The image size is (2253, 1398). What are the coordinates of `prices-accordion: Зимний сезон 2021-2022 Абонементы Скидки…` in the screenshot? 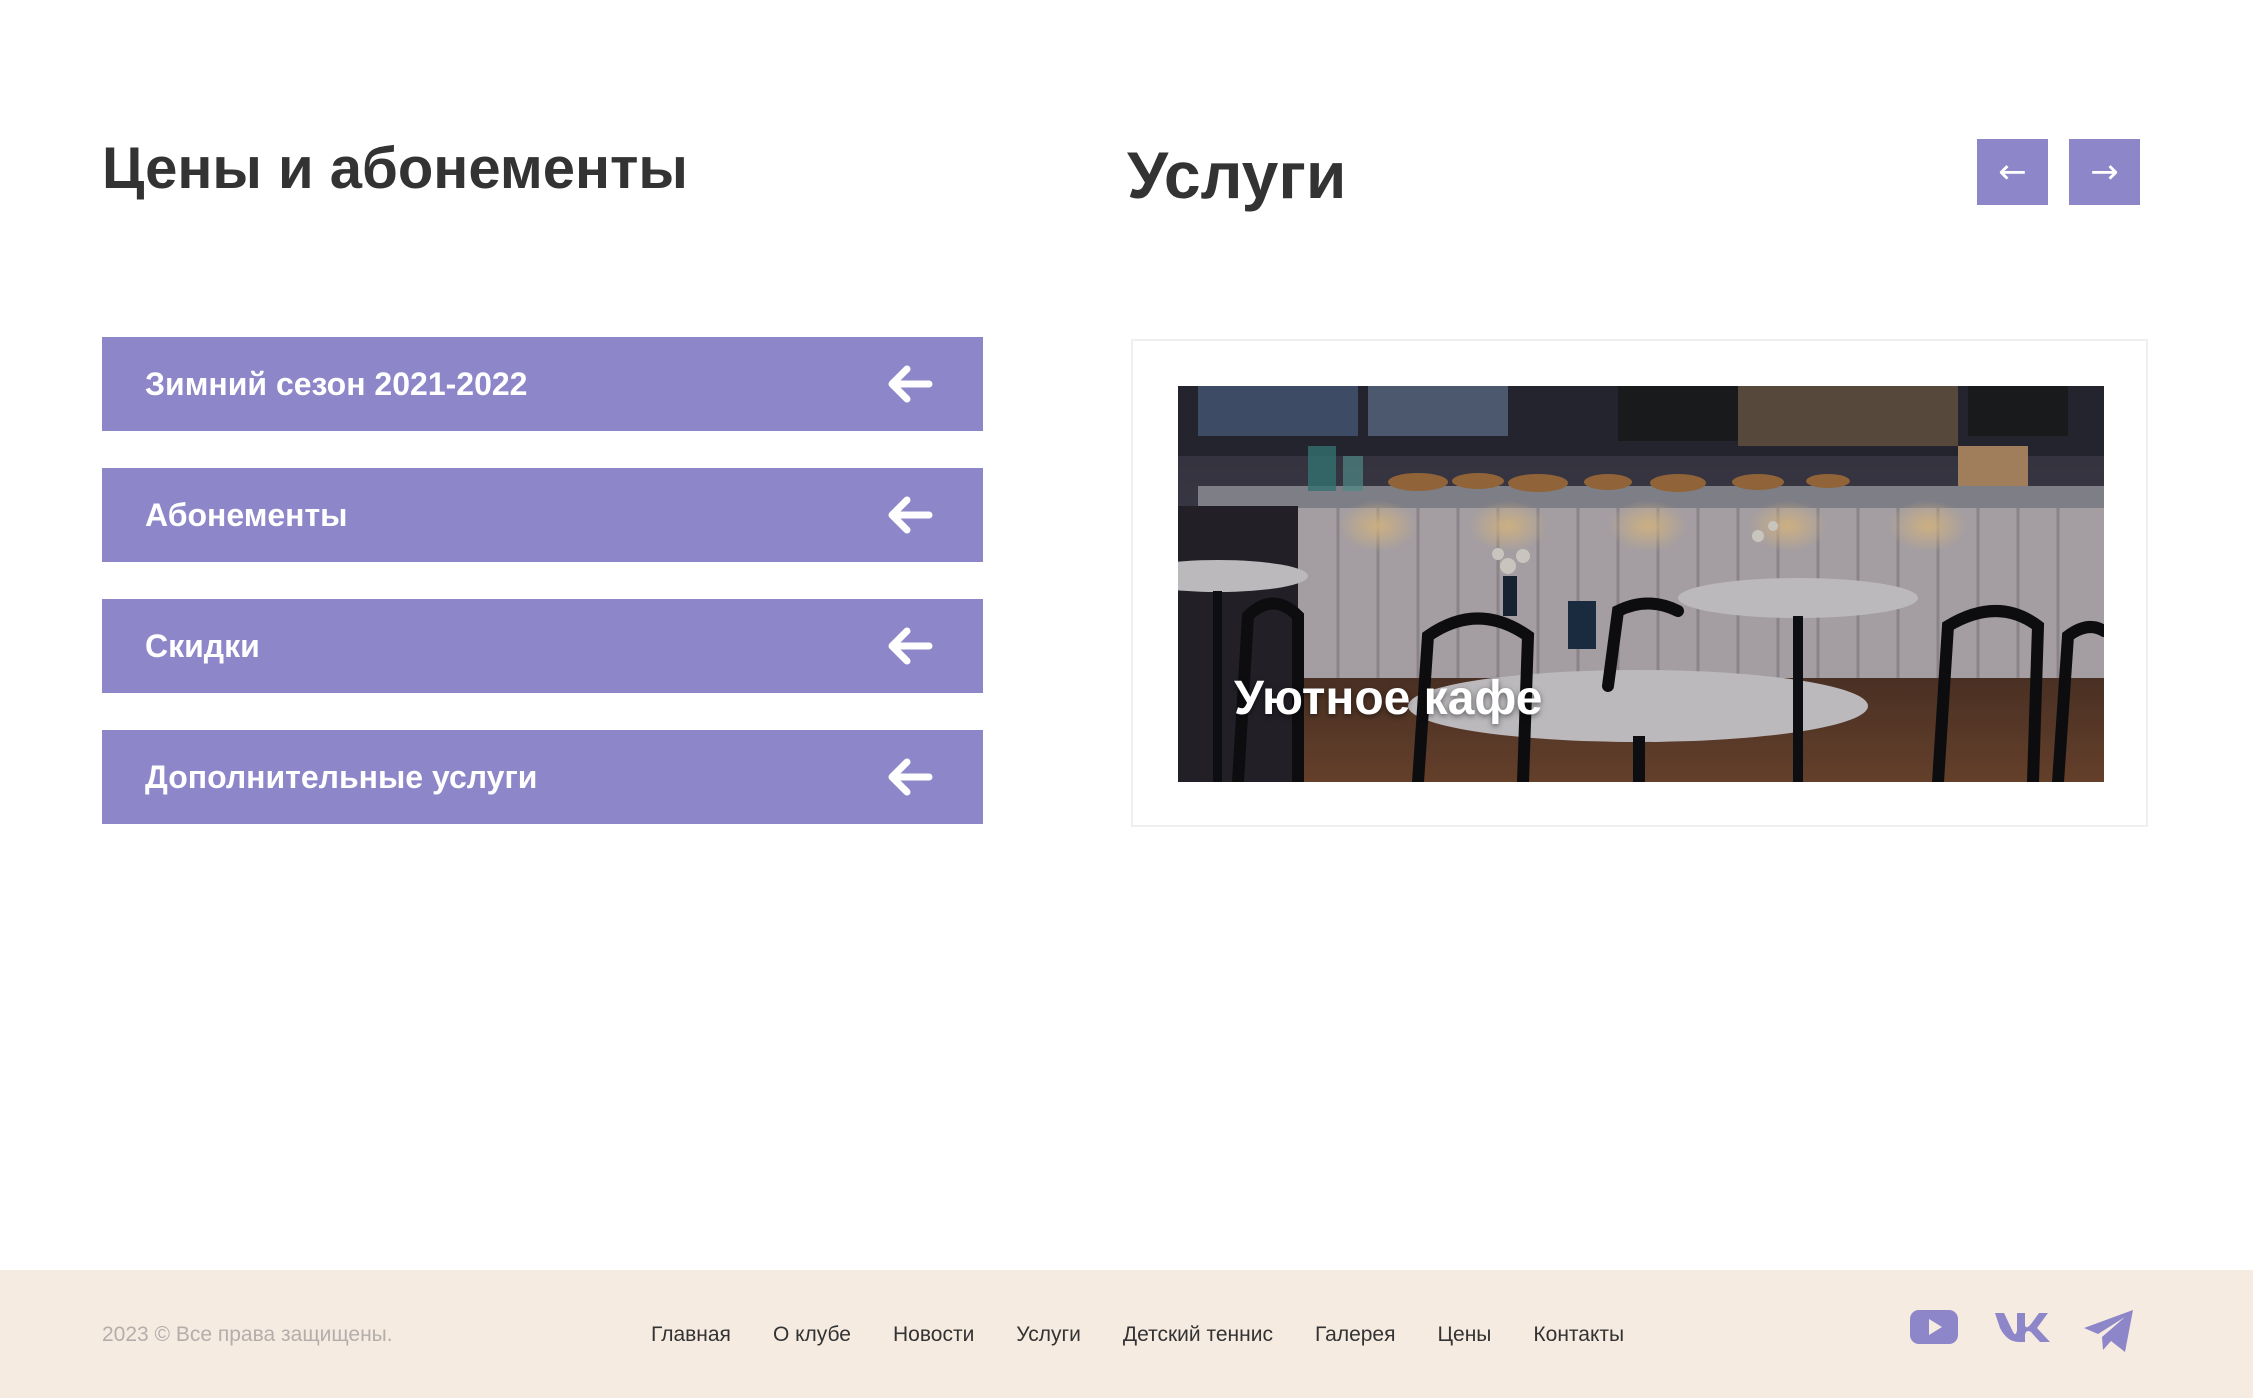 It's located at (542, 599).